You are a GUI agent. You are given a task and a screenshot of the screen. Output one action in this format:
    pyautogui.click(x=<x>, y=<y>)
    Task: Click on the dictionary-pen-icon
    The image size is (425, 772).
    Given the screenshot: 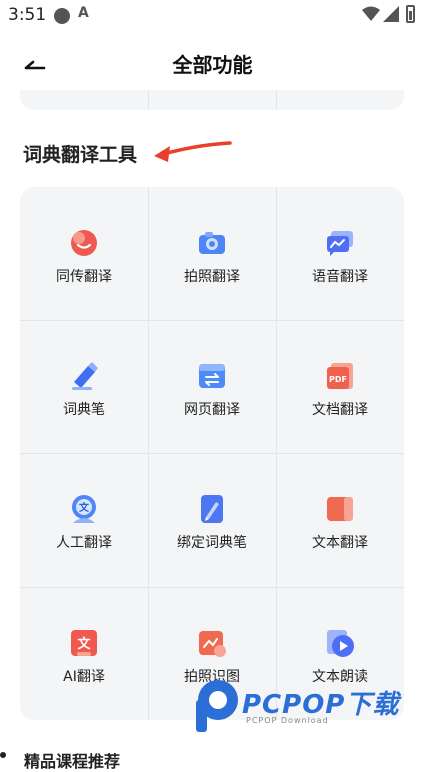 What is the action you would take?
    pyautogui.click(x=85, y=376)
    